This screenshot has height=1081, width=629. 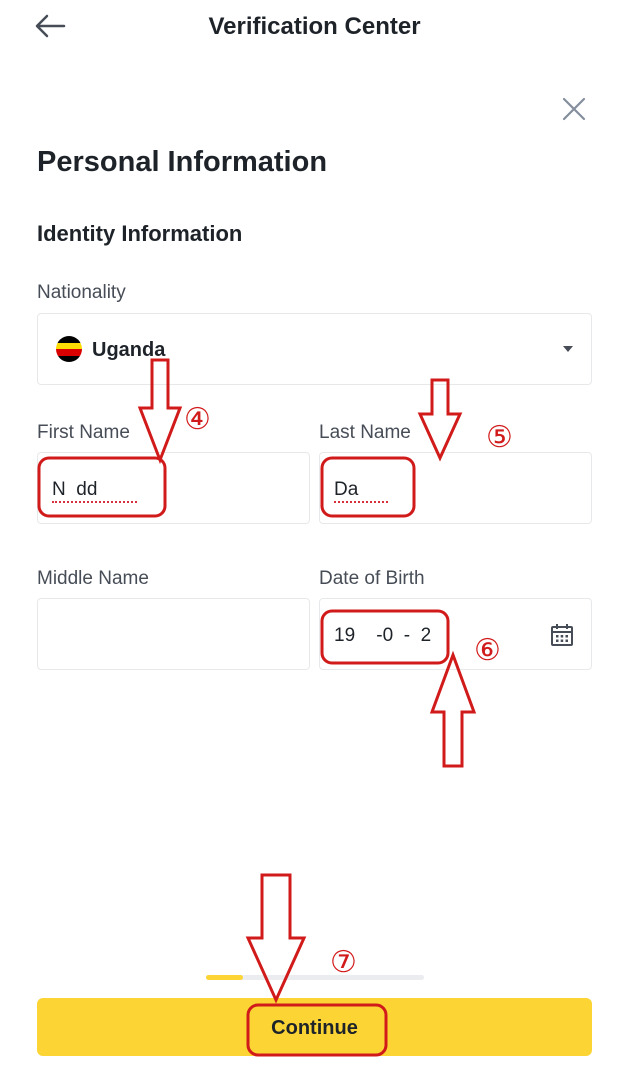 I want to click on section-title: Personal Information, so click(x=182, y=162).